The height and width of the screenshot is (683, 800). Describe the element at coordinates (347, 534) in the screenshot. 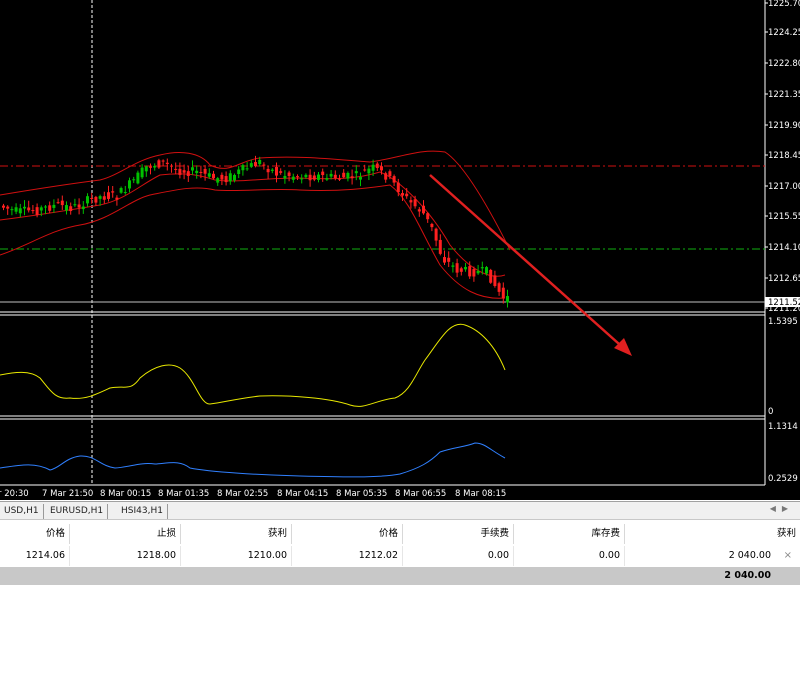

I see `header-current-price: 价格` at that location.